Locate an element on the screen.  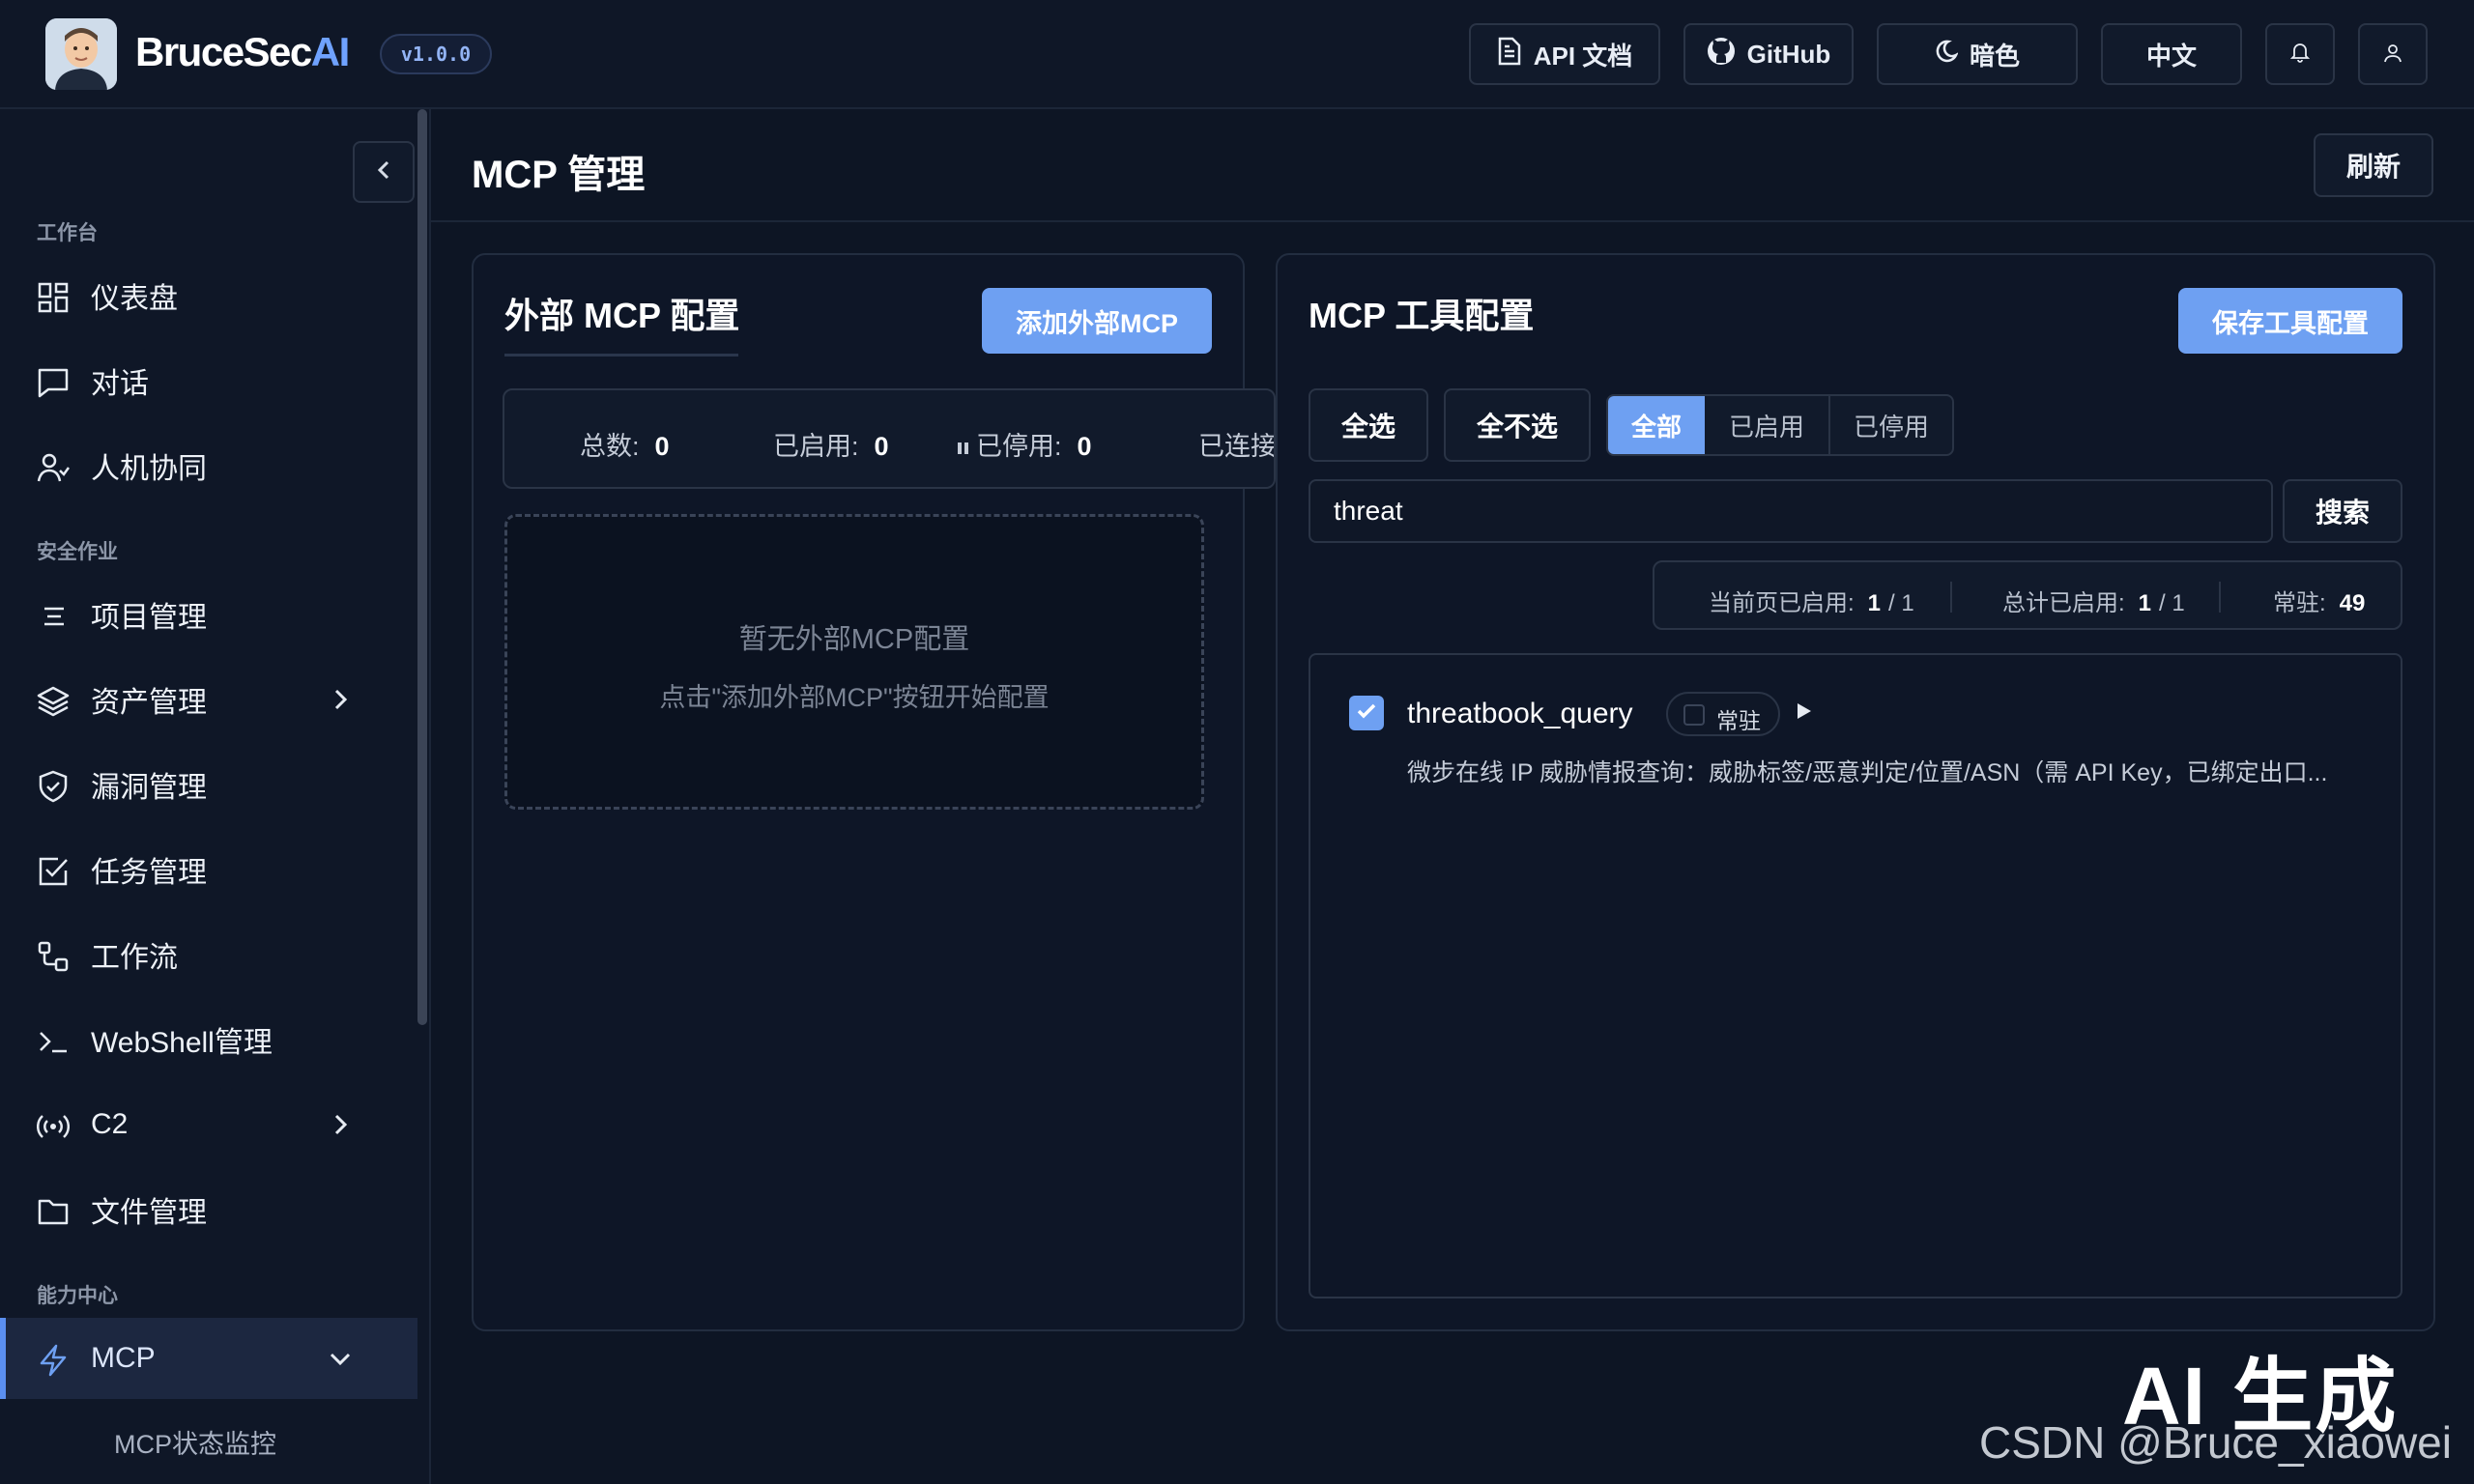
external-stats-bar: 总数: 0 已启用: 0 已停用: 0 已连接 is located at coordinates (890, 438).